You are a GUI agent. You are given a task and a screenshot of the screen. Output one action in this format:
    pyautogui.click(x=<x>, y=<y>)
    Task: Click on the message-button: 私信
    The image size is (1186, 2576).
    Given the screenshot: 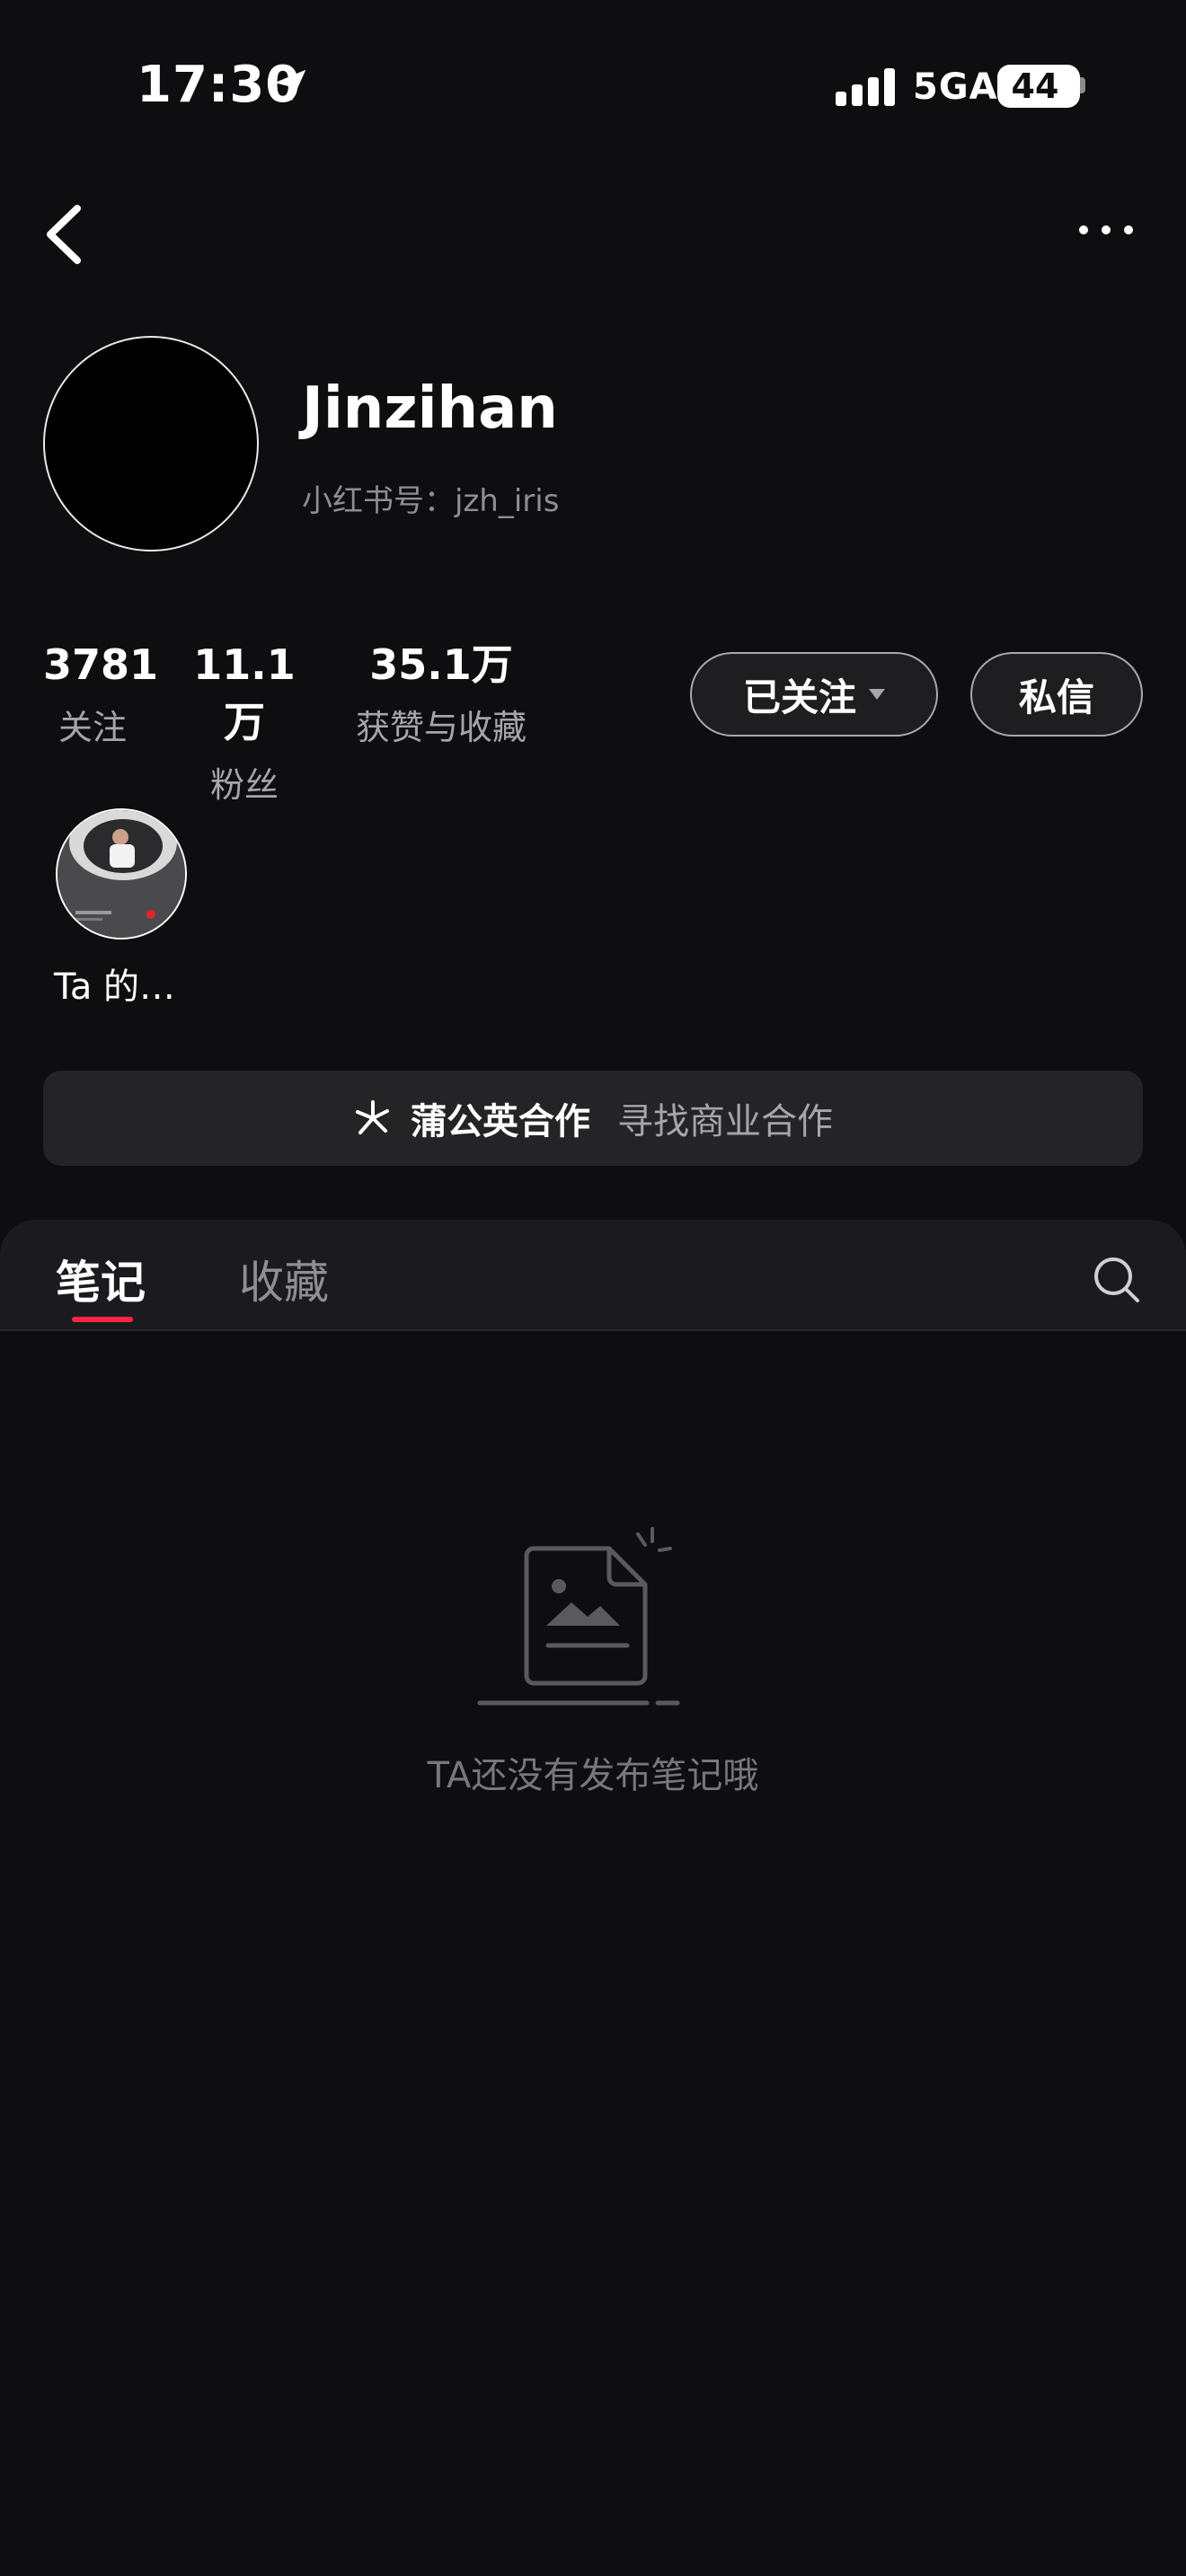 What is the action you would take?
    pyautogui.click(x=1056, y=694)
    